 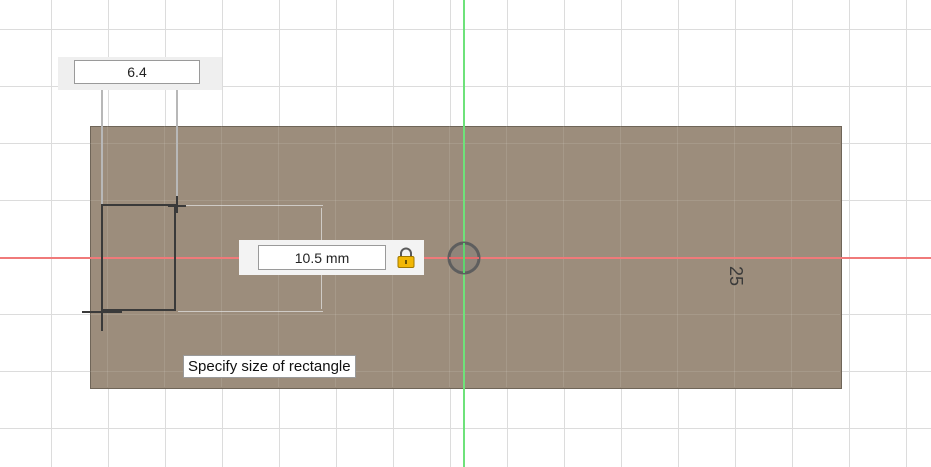 What do you see at coordinates (177, 147) in the screenshot?
I see `width-extension-line-right` at bounding box center [177, 147].